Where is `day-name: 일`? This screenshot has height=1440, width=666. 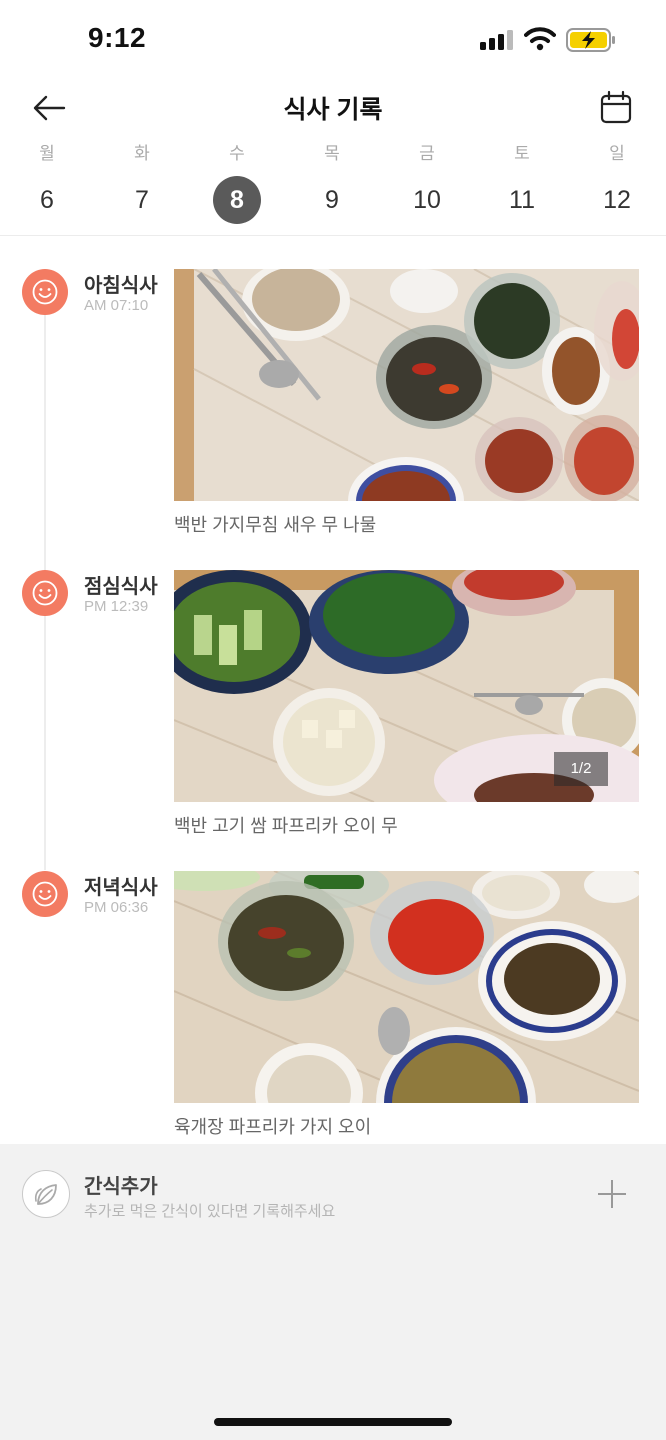
day-name: 일 is located at coordinates (617, 153).